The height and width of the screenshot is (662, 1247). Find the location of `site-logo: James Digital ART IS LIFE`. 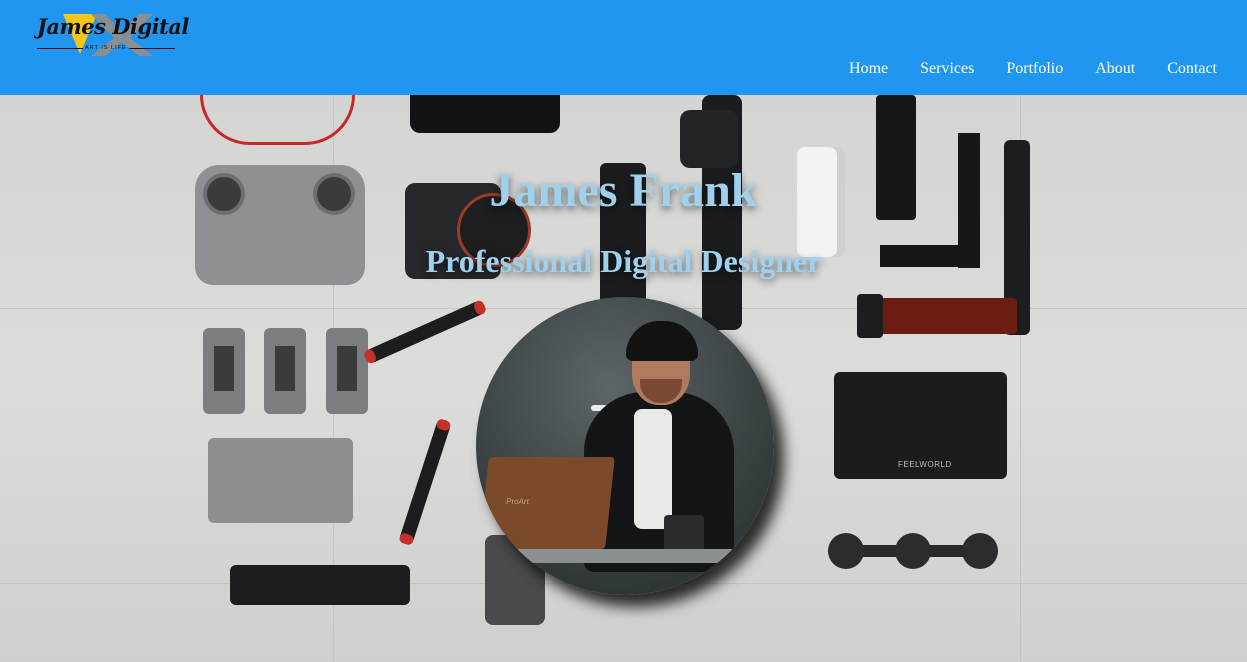

site-logo: James Digital ART IS LIFE is located at coordinates (111, 36).